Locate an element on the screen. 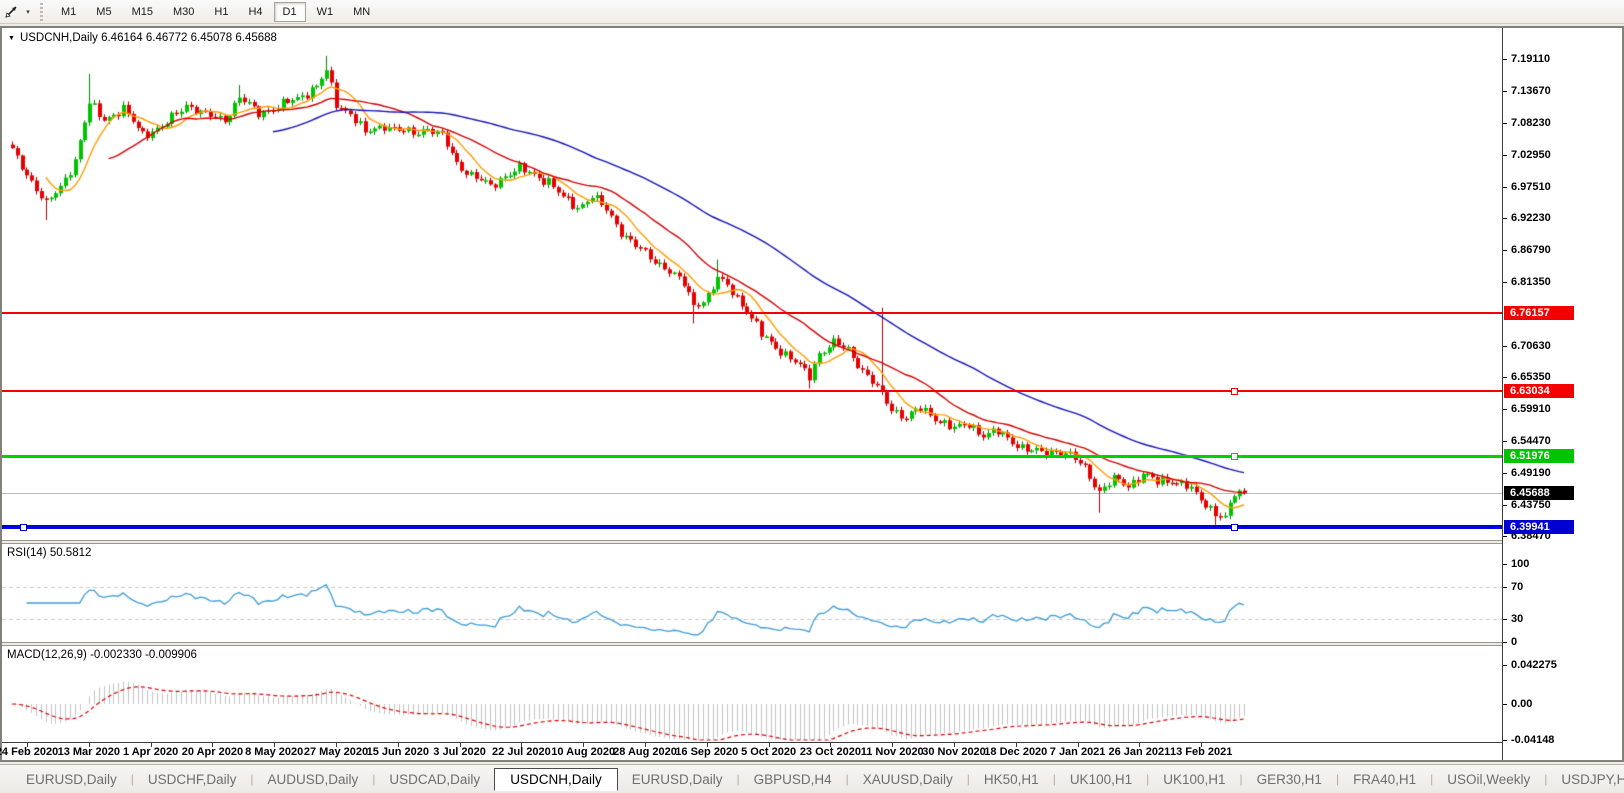 The height and width of the screenshot is (793, 1624). macd-label: MACD(12,26,9) -0.002330 -0.009906 is located at coordinates (102, 655).